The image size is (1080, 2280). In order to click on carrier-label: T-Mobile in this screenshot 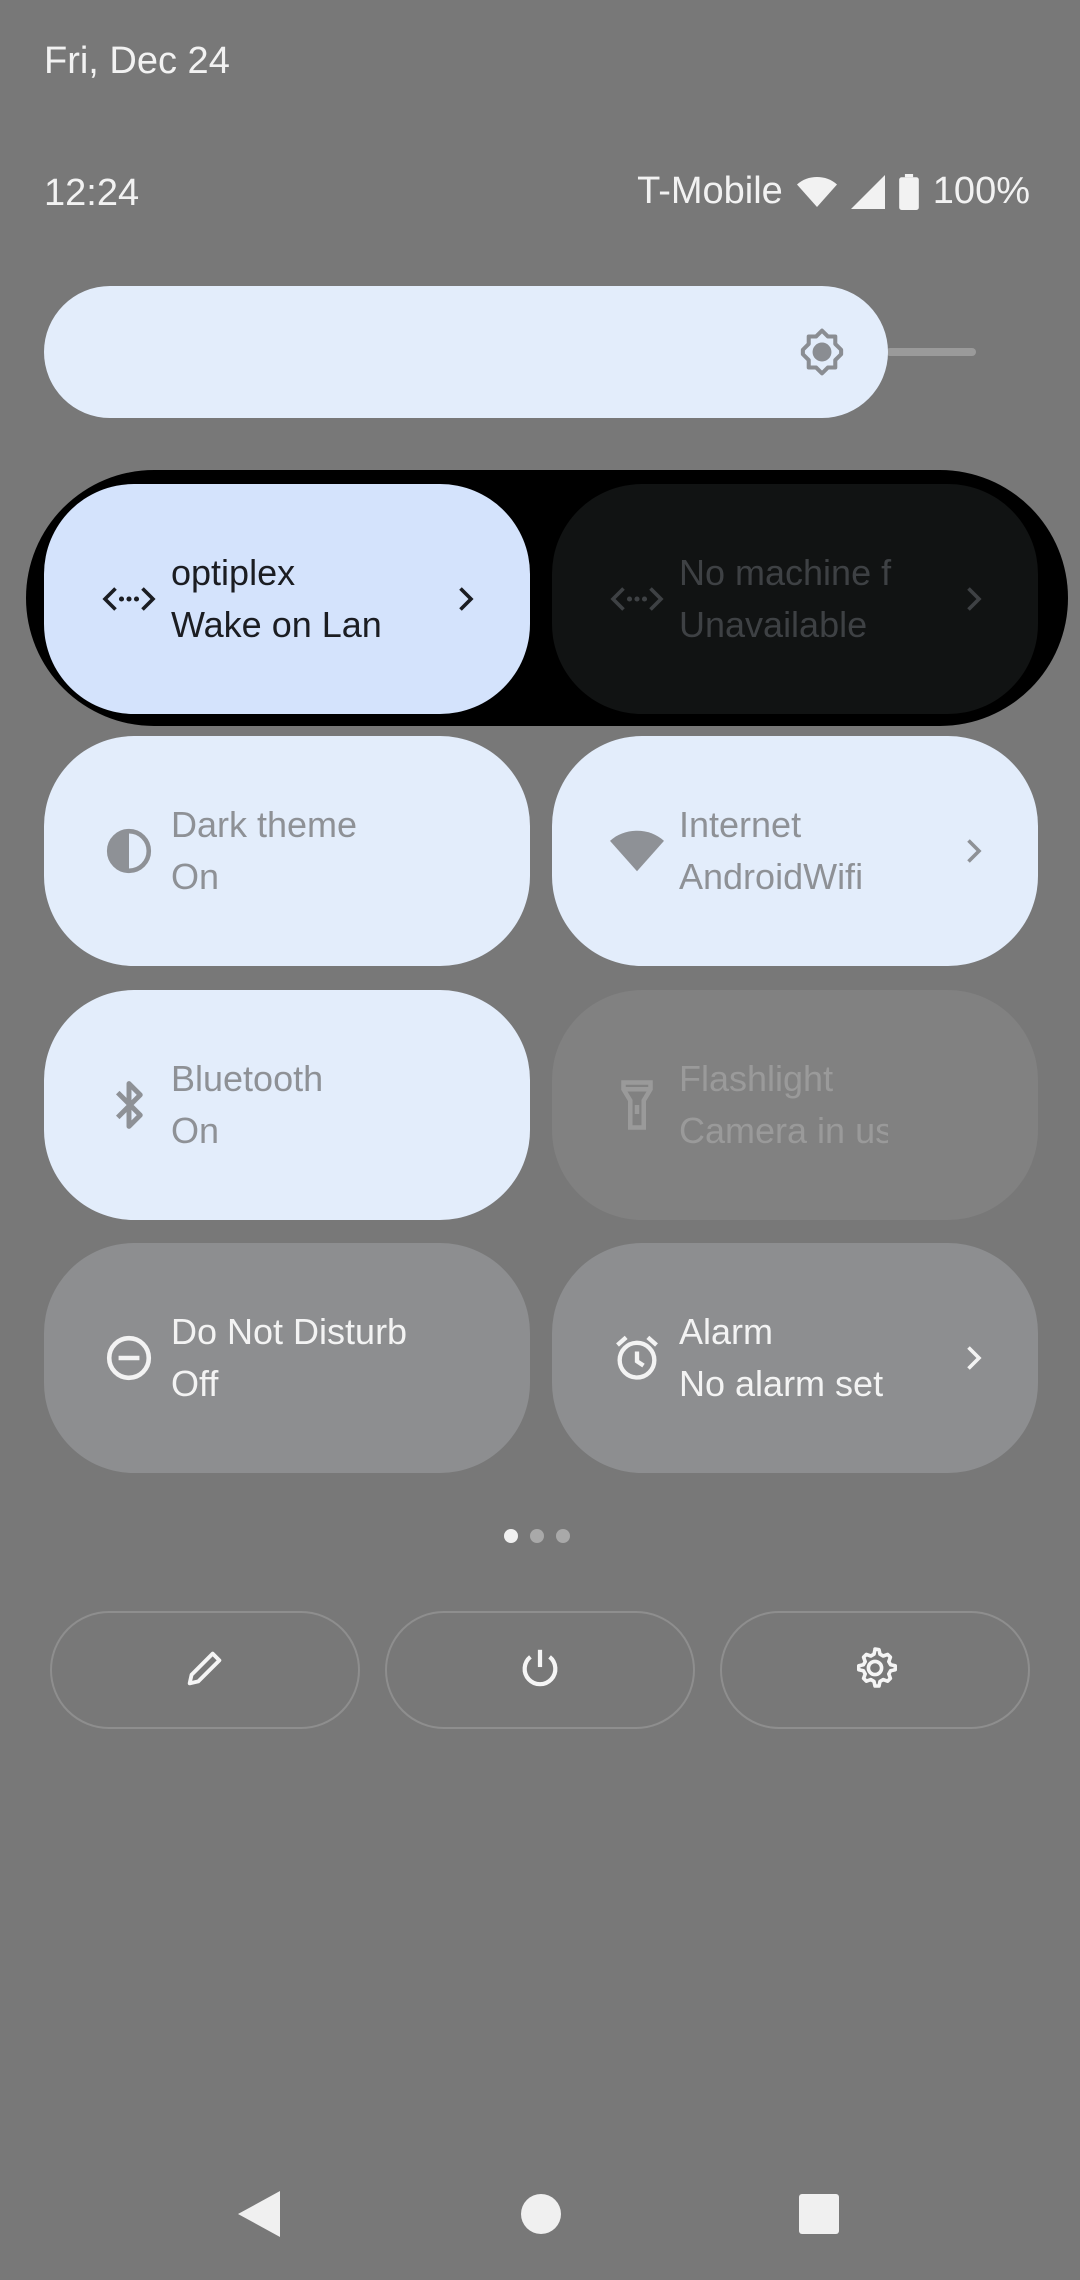, I will do `click(710, 191)`.